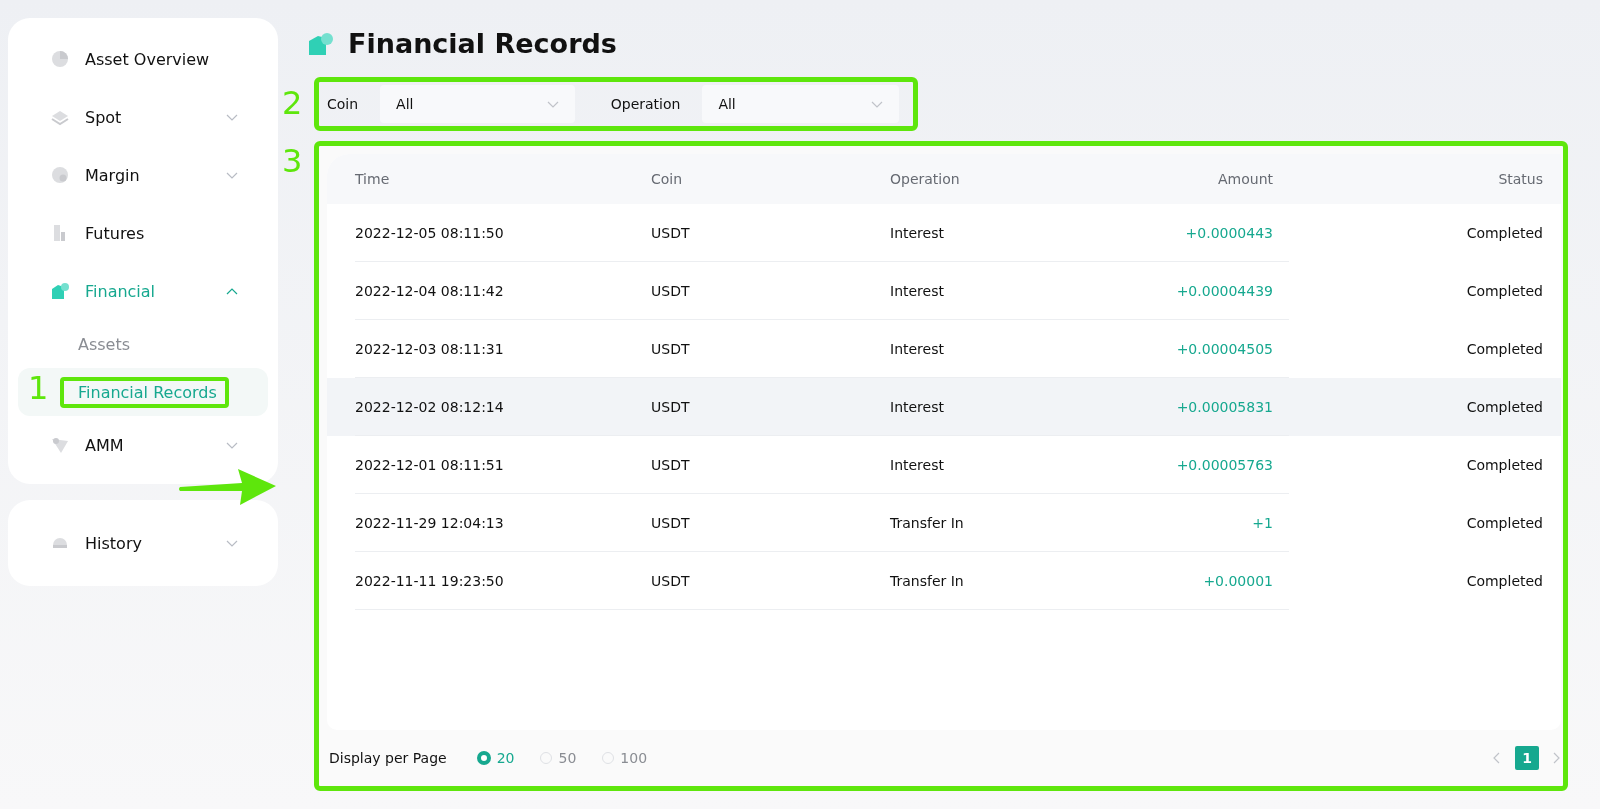 The width and height of the screenshot is (1600, 809). I want to click on column-header: Operation, so click(925, 179).